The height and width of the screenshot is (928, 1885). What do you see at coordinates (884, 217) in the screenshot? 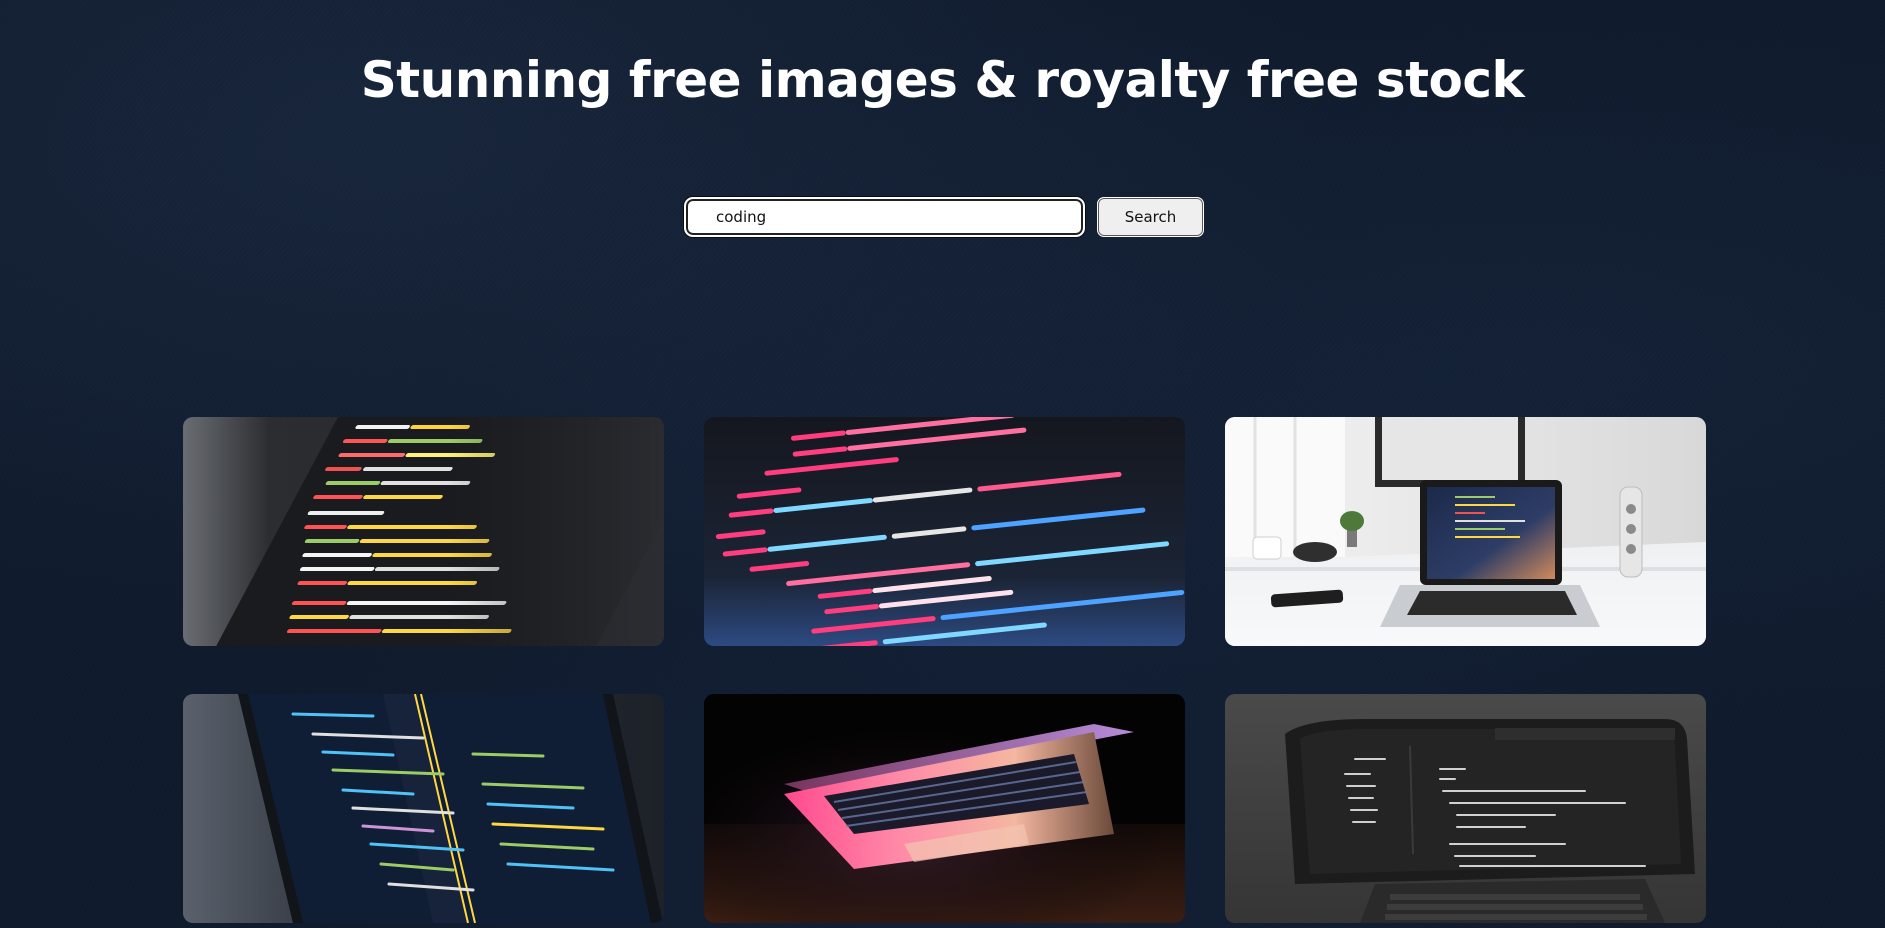
I see `search-input` at bounding box center [884, 217].